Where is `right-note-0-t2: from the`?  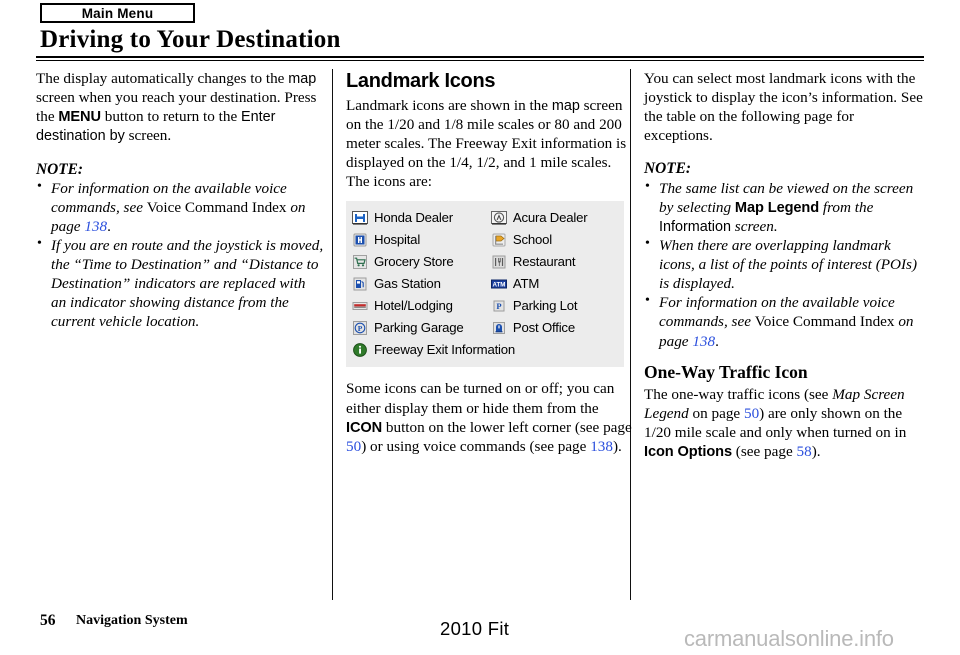 right-note-0-t2: from the is located at coordinates (846, 207).